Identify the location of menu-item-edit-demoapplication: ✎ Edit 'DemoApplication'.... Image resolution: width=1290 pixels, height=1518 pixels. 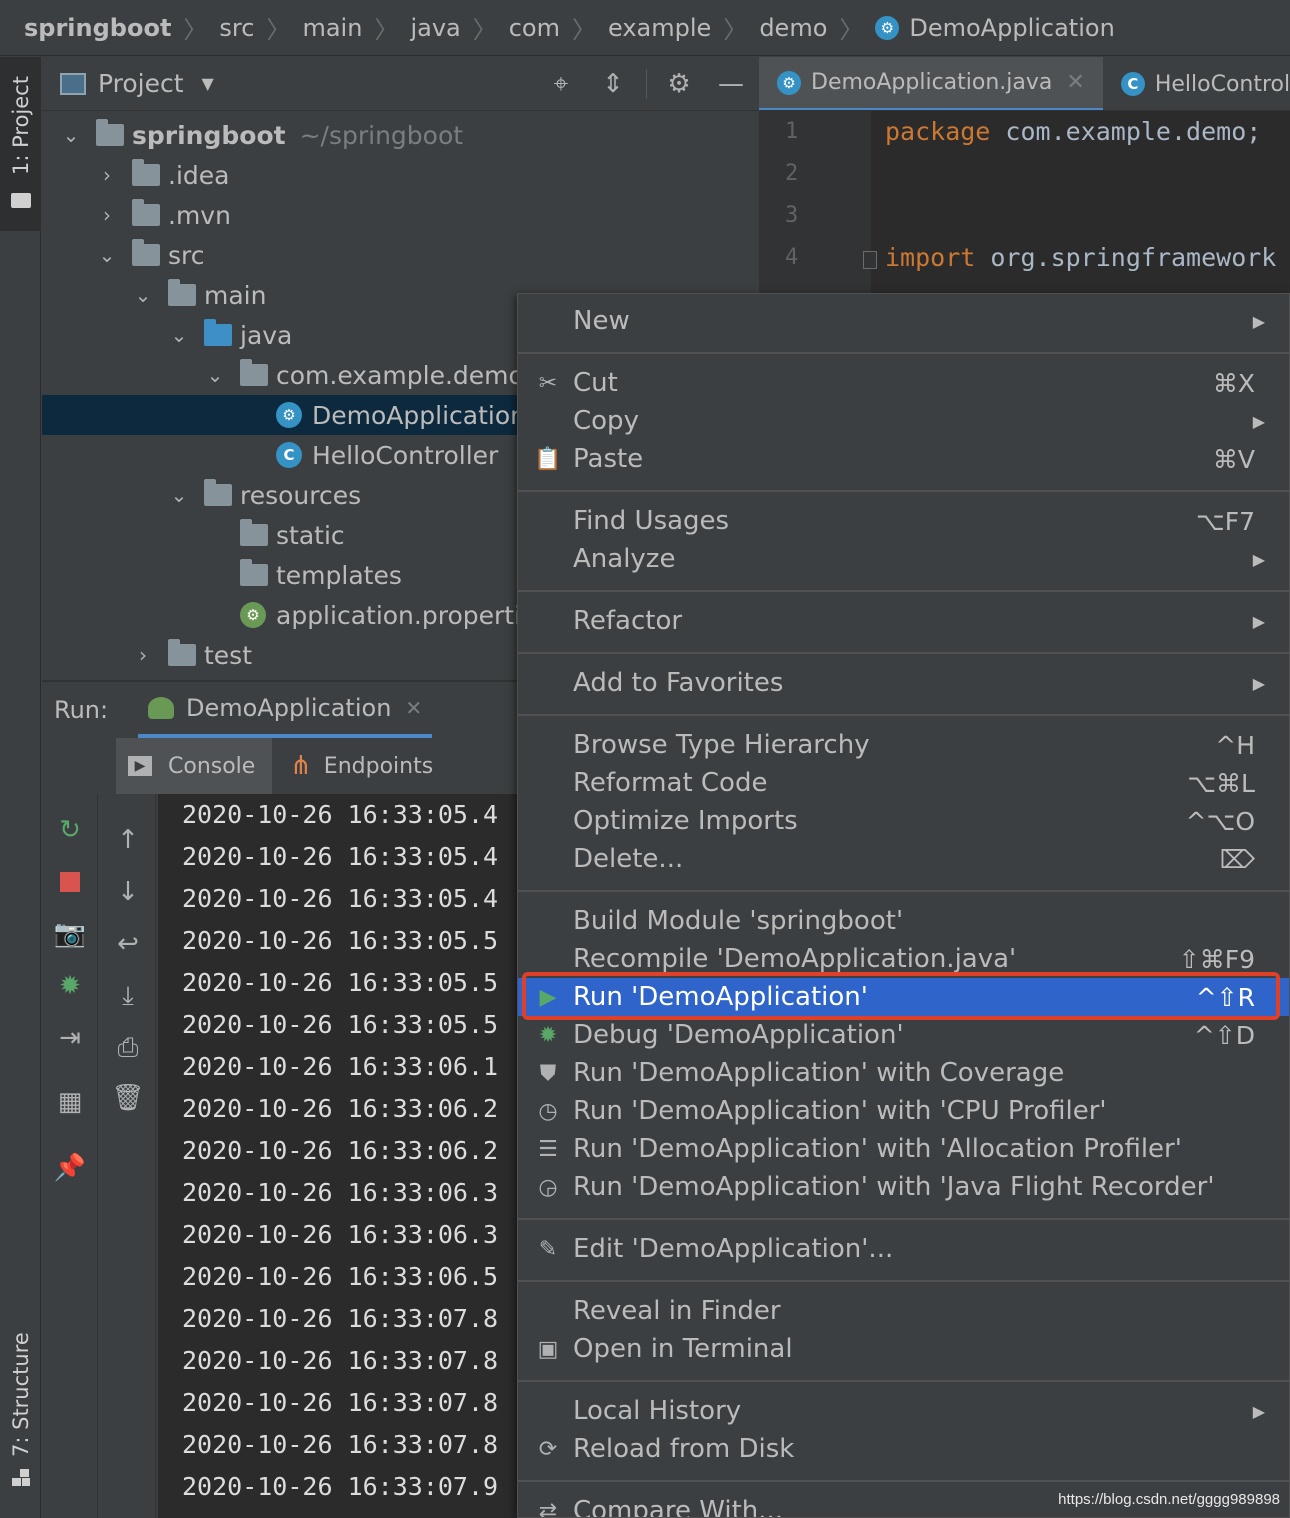
(903, 1249).